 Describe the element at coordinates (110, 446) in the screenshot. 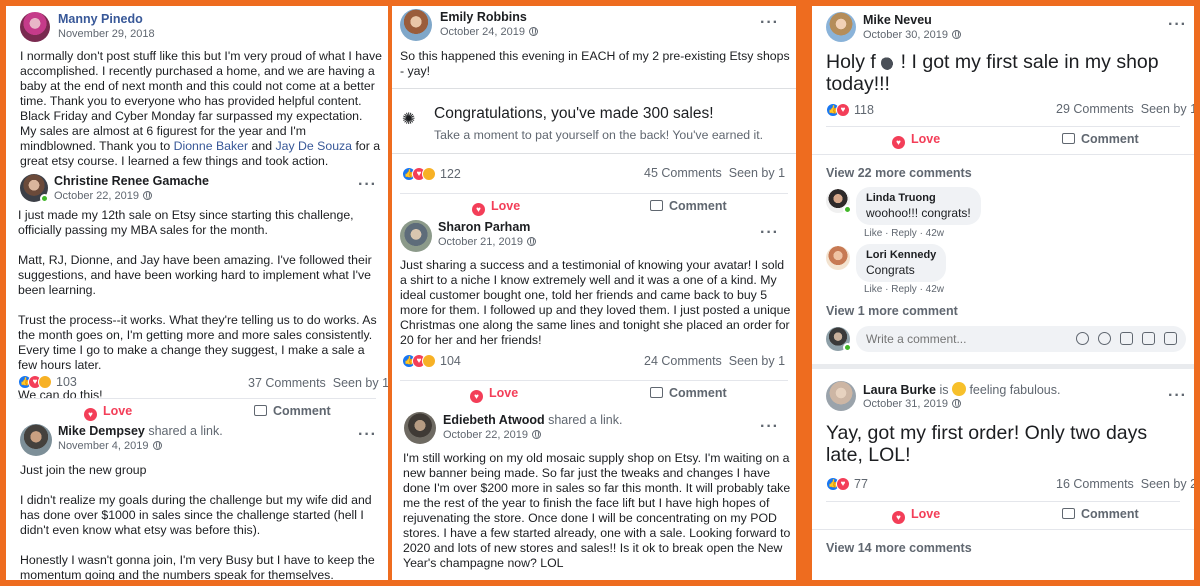

I see `post-date: November 4, 2019` at that location.